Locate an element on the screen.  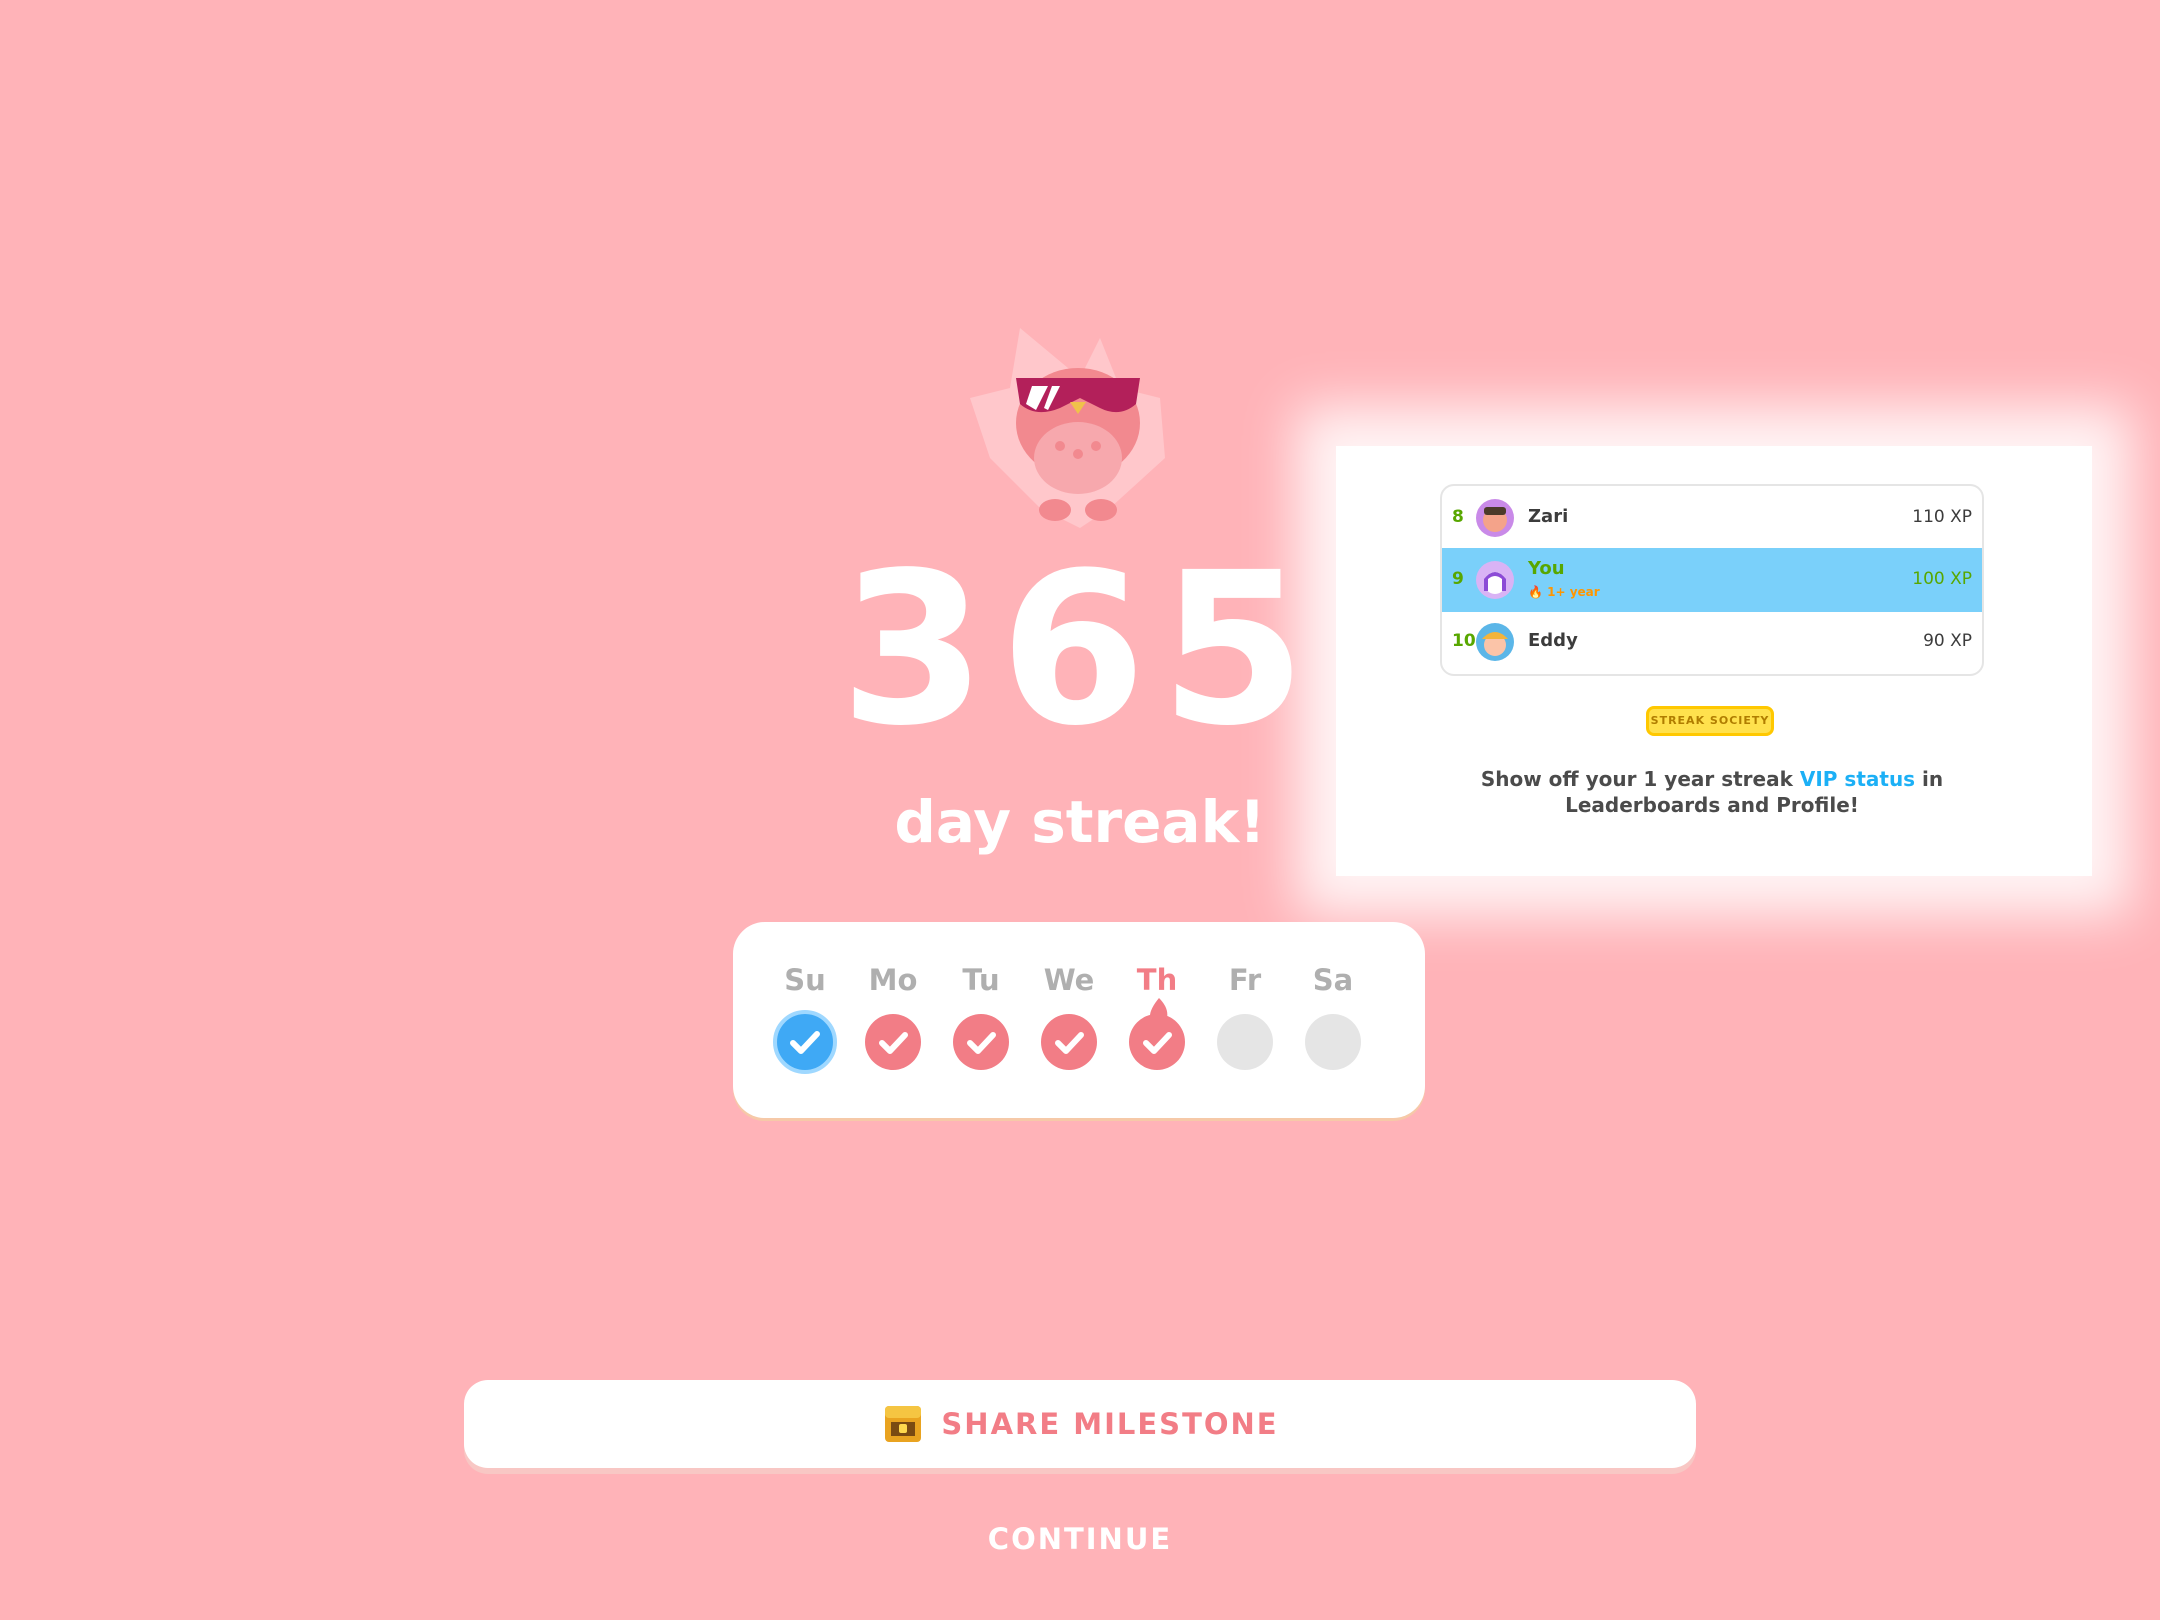
share-milestone-label: SHARE MILESTONE is located at coordinates (1110, 1424).